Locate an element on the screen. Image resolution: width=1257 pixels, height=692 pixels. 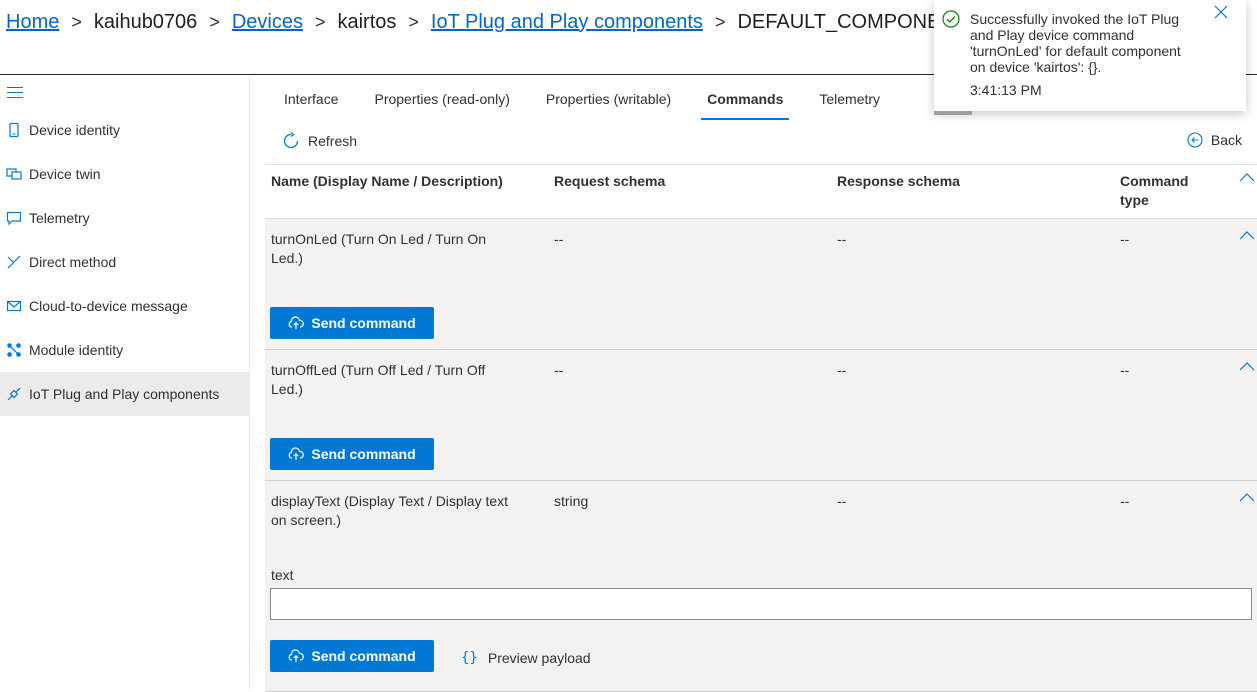
breadcrumb-home-link: Home is located at coordinates (32, 22).